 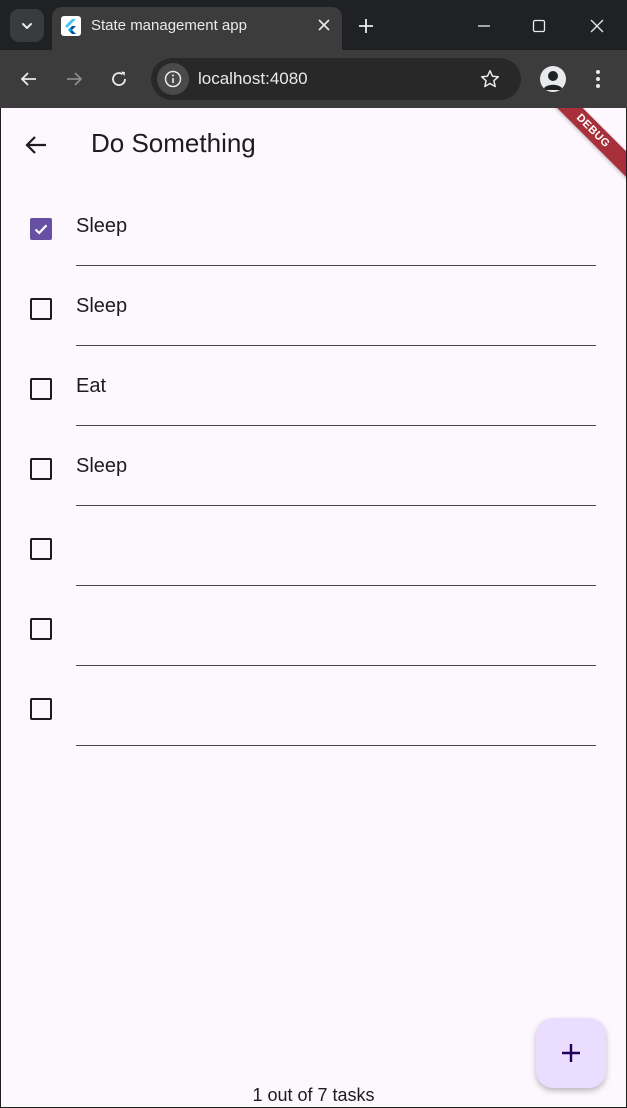 I want to click on minimize-icon, so click(x=484, y=26).